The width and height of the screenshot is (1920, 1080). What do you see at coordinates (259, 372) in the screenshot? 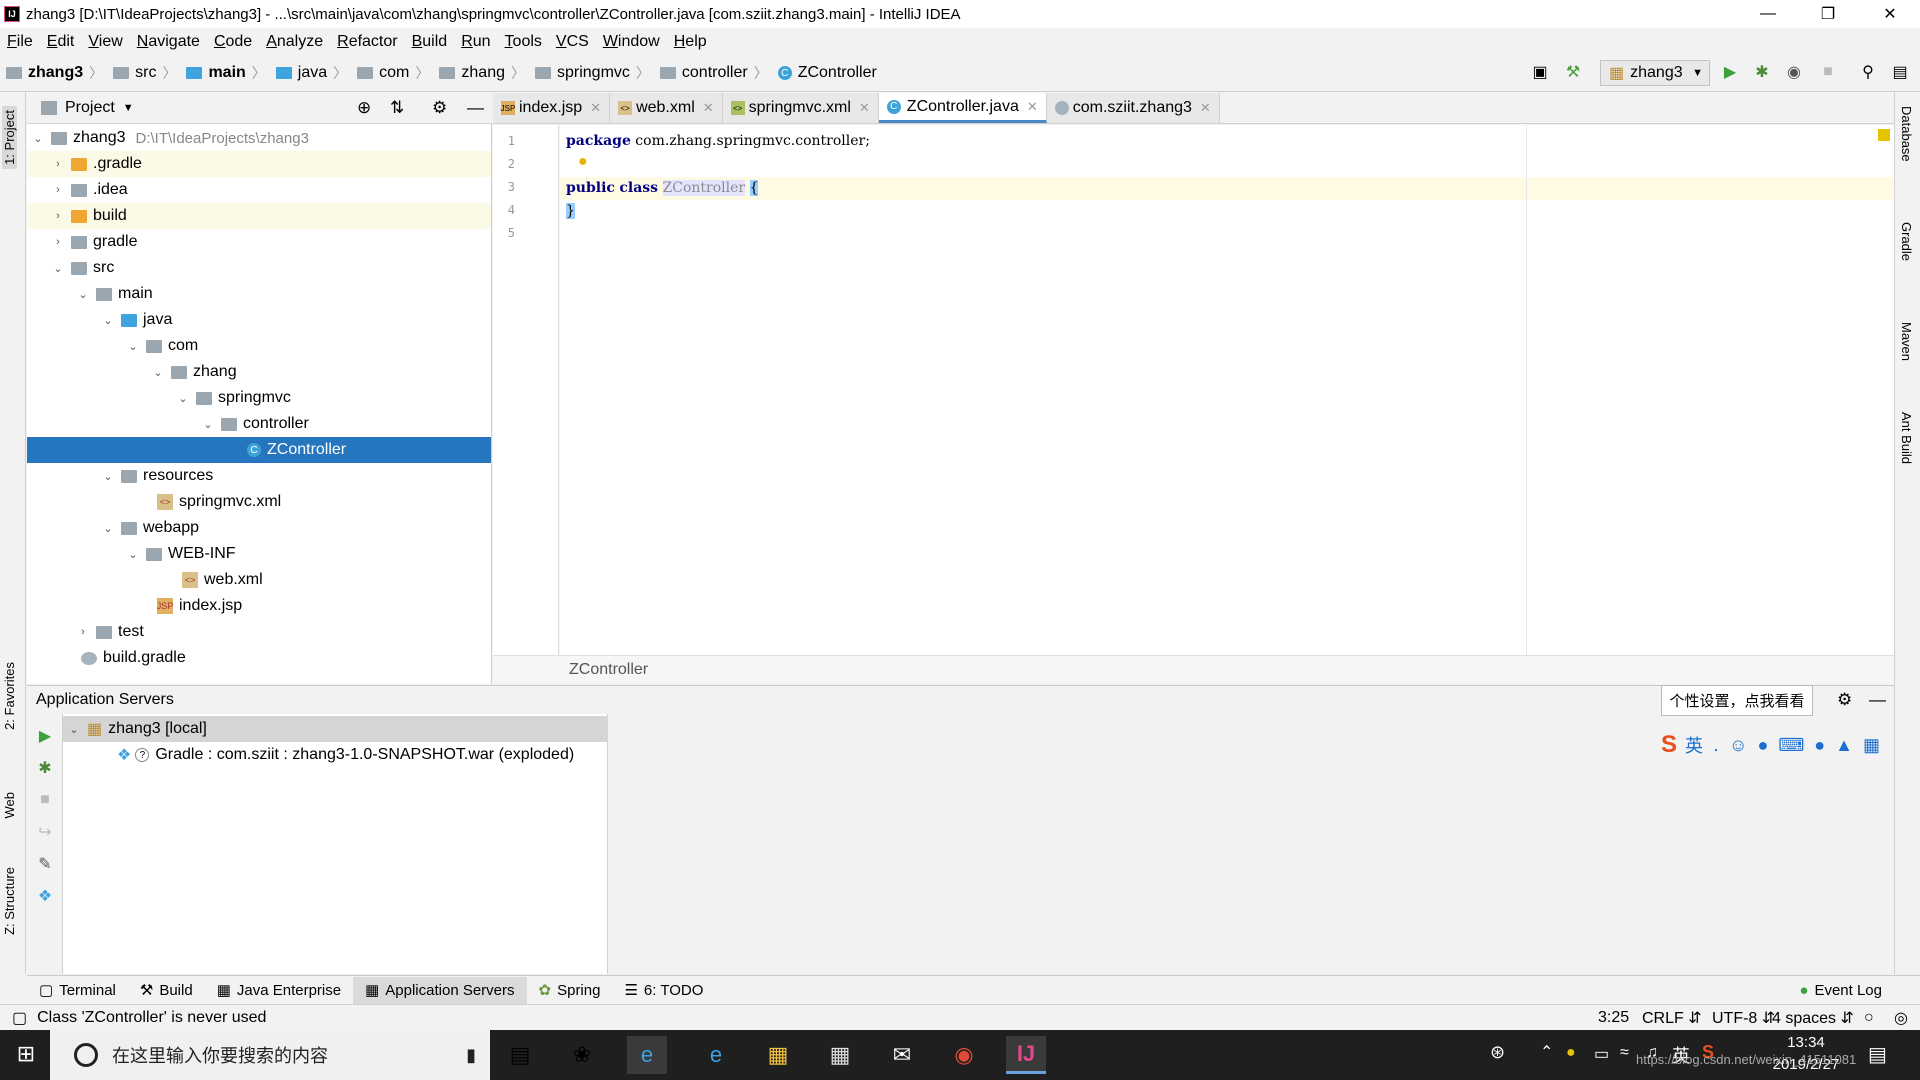
I see `tree-item-zhang: ⌄ zhang` at bounding box center [259, 372].